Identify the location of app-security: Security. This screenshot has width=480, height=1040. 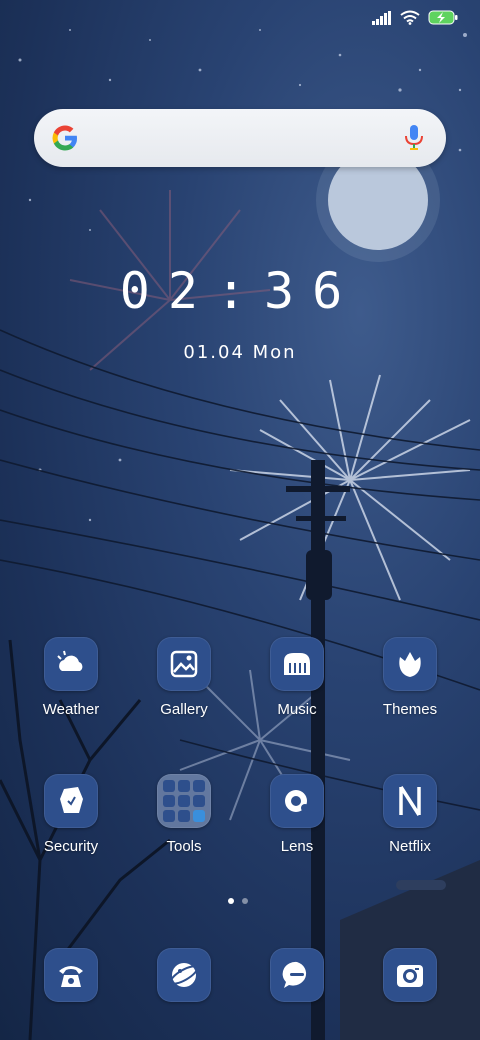
(71, 814).